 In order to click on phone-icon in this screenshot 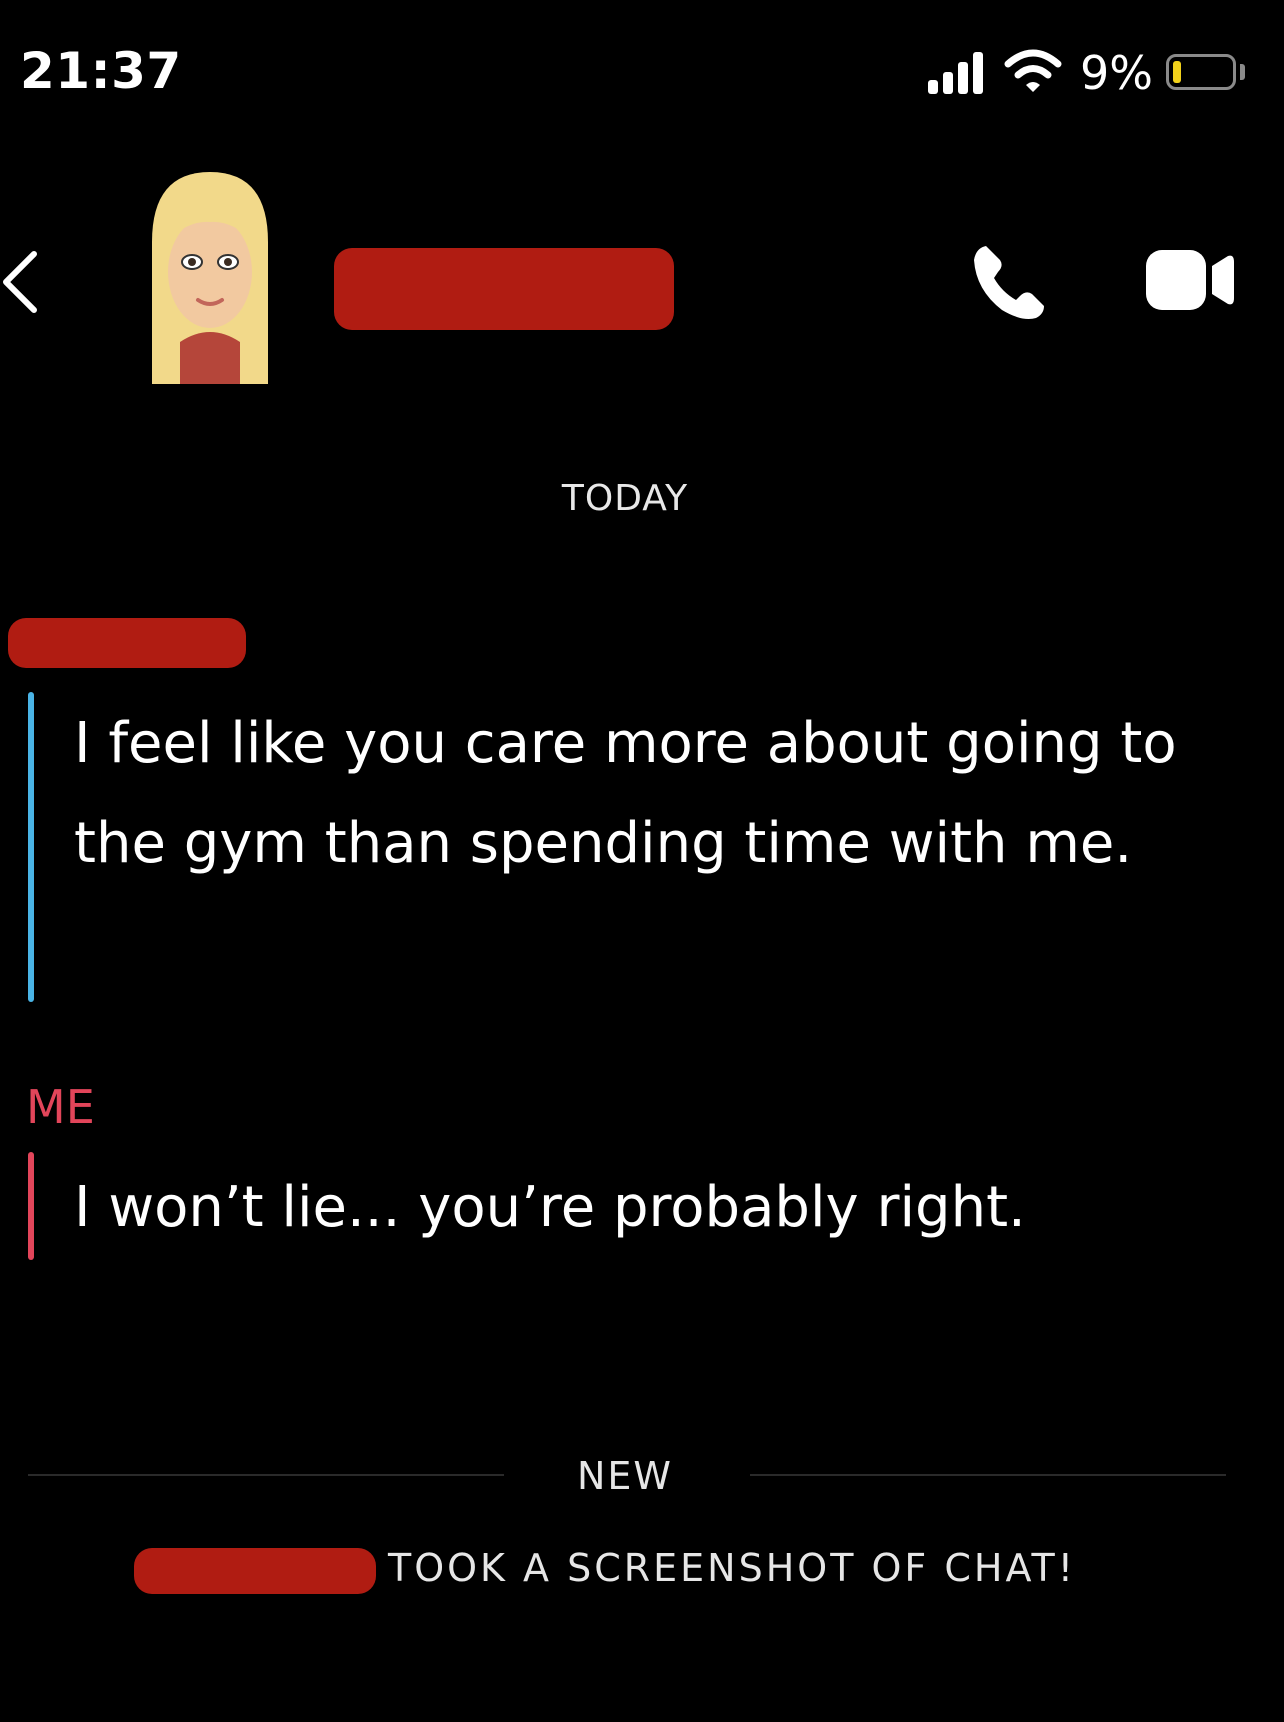, I will do `click(1010, 282)`.